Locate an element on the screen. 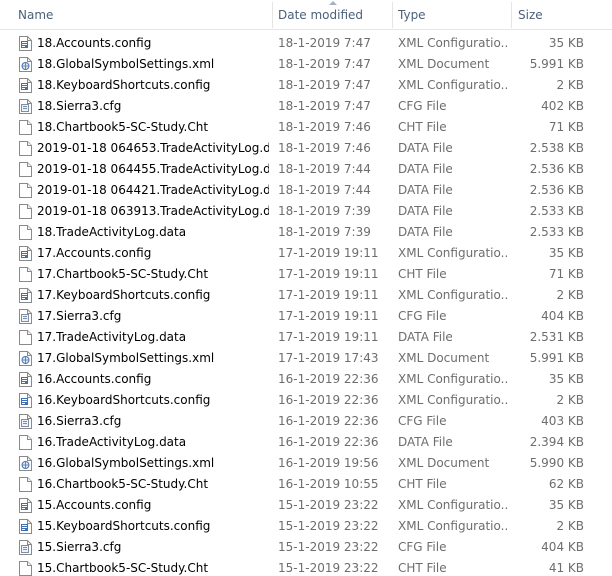 The height and width of the screenshot is (576, 612). file-date-modified: 18-1-2019 7:39 is located at coordinates (324, 232).